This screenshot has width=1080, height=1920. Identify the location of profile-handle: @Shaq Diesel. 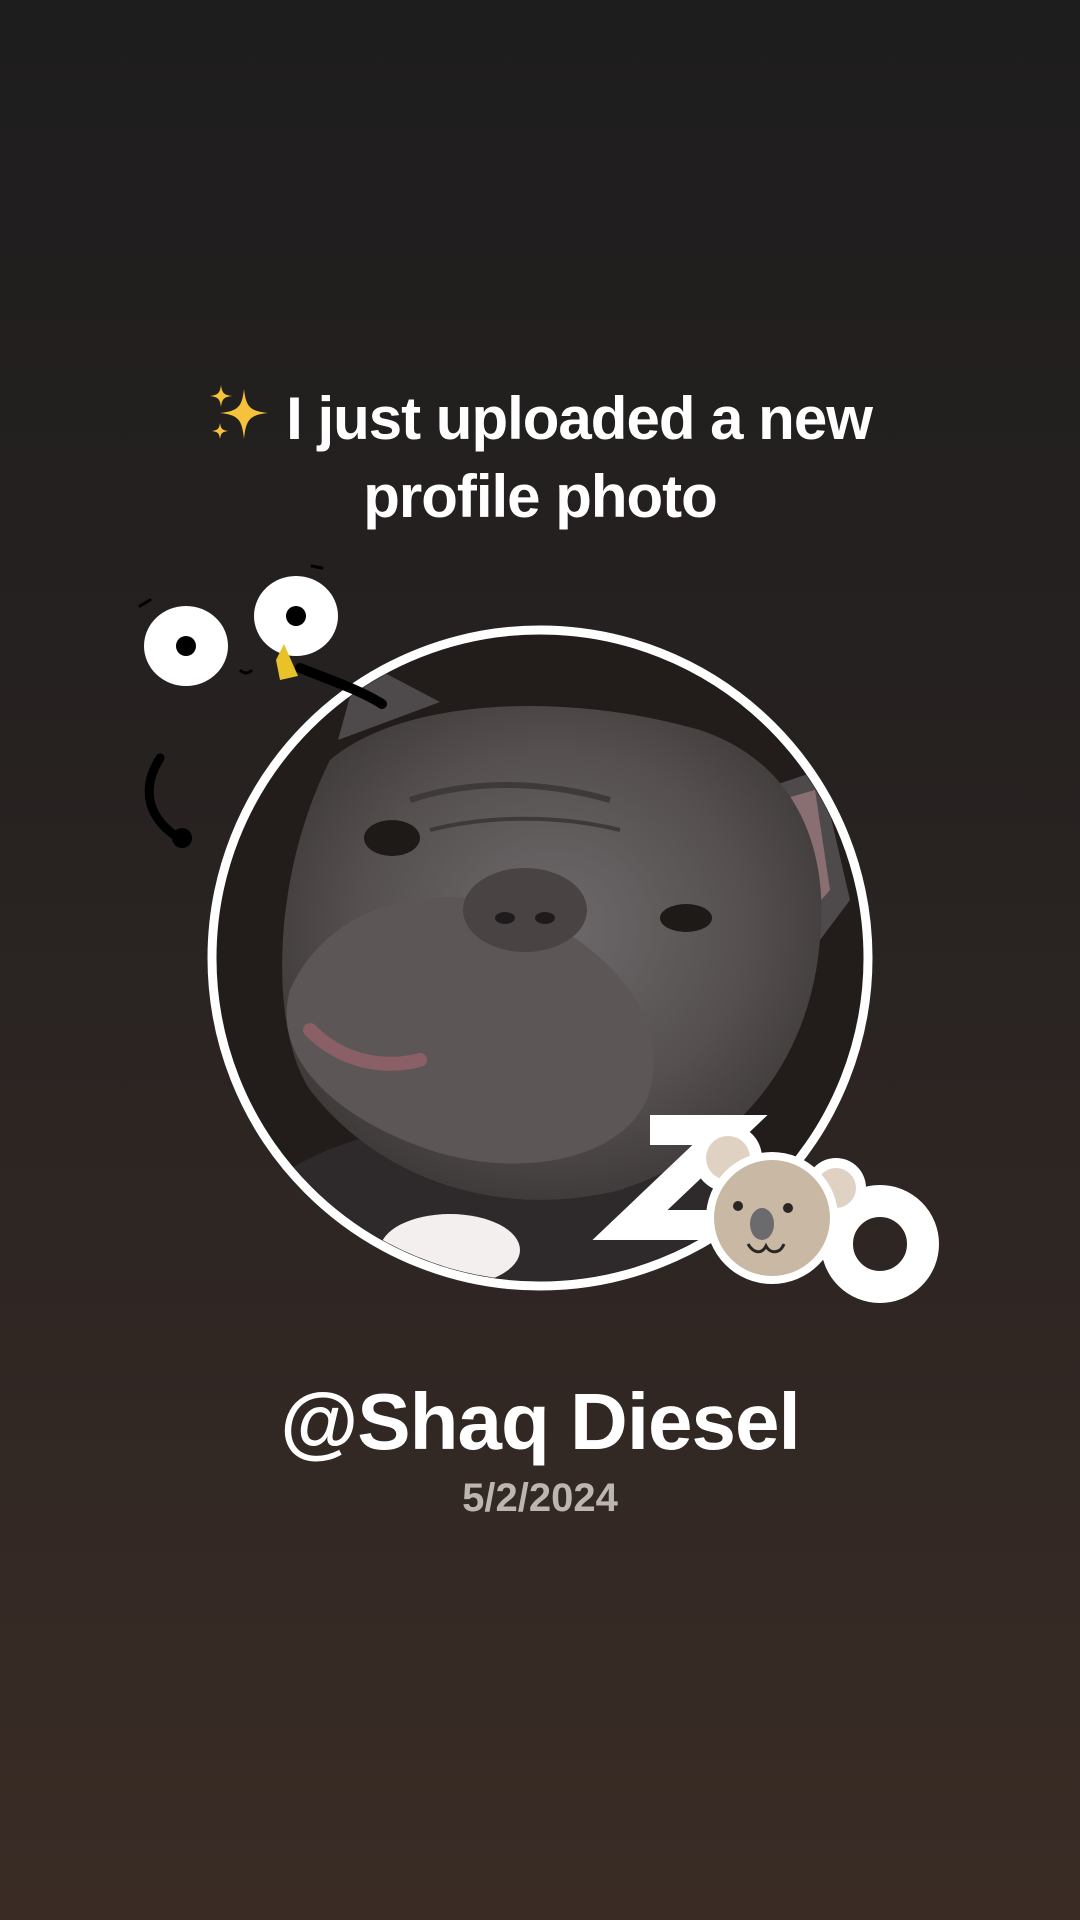
(540, 1421).